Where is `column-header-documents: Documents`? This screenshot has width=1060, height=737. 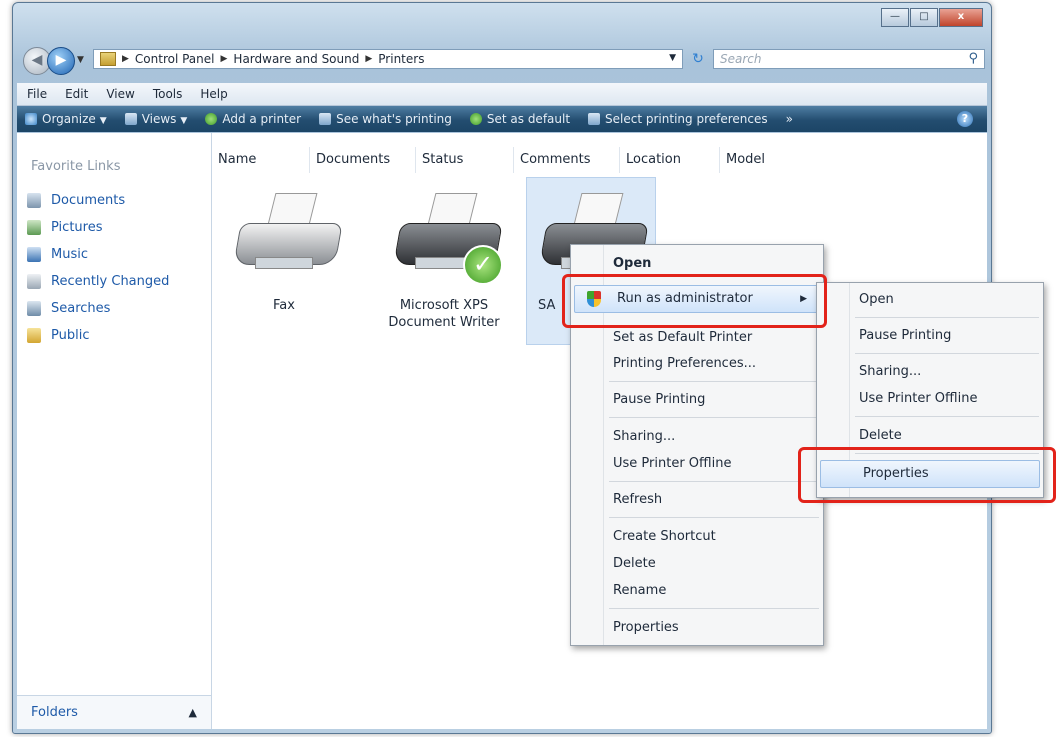 column-header-documents: Documents is located at coordinates (363, 160).